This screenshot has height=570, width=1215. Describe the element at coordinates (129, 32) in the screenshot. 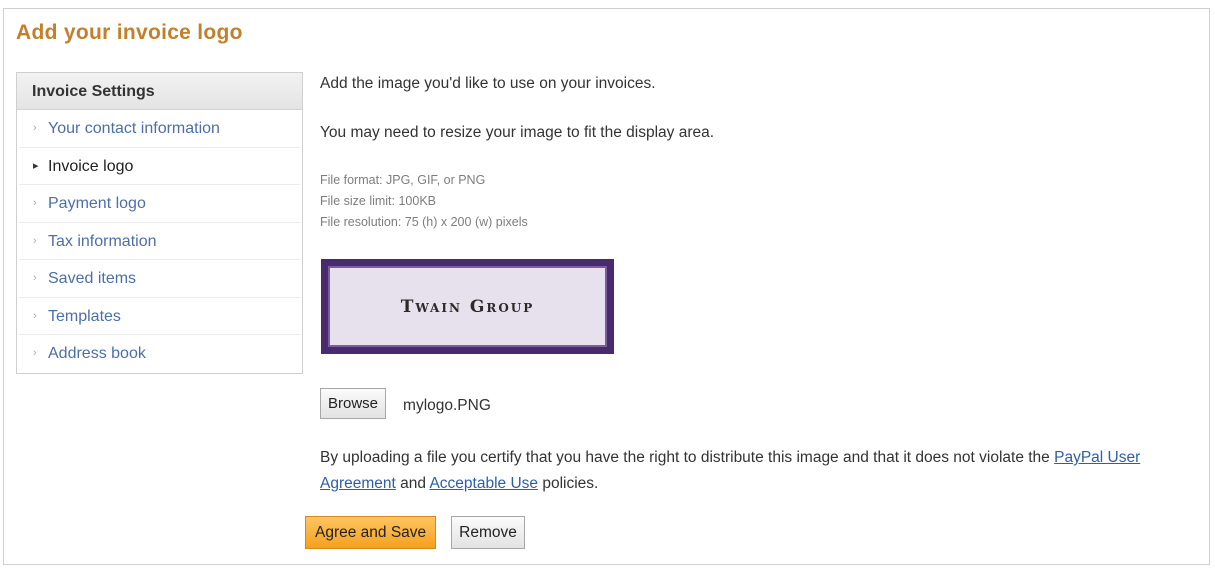

I see `page-title: Add your invoice logo` at that location.